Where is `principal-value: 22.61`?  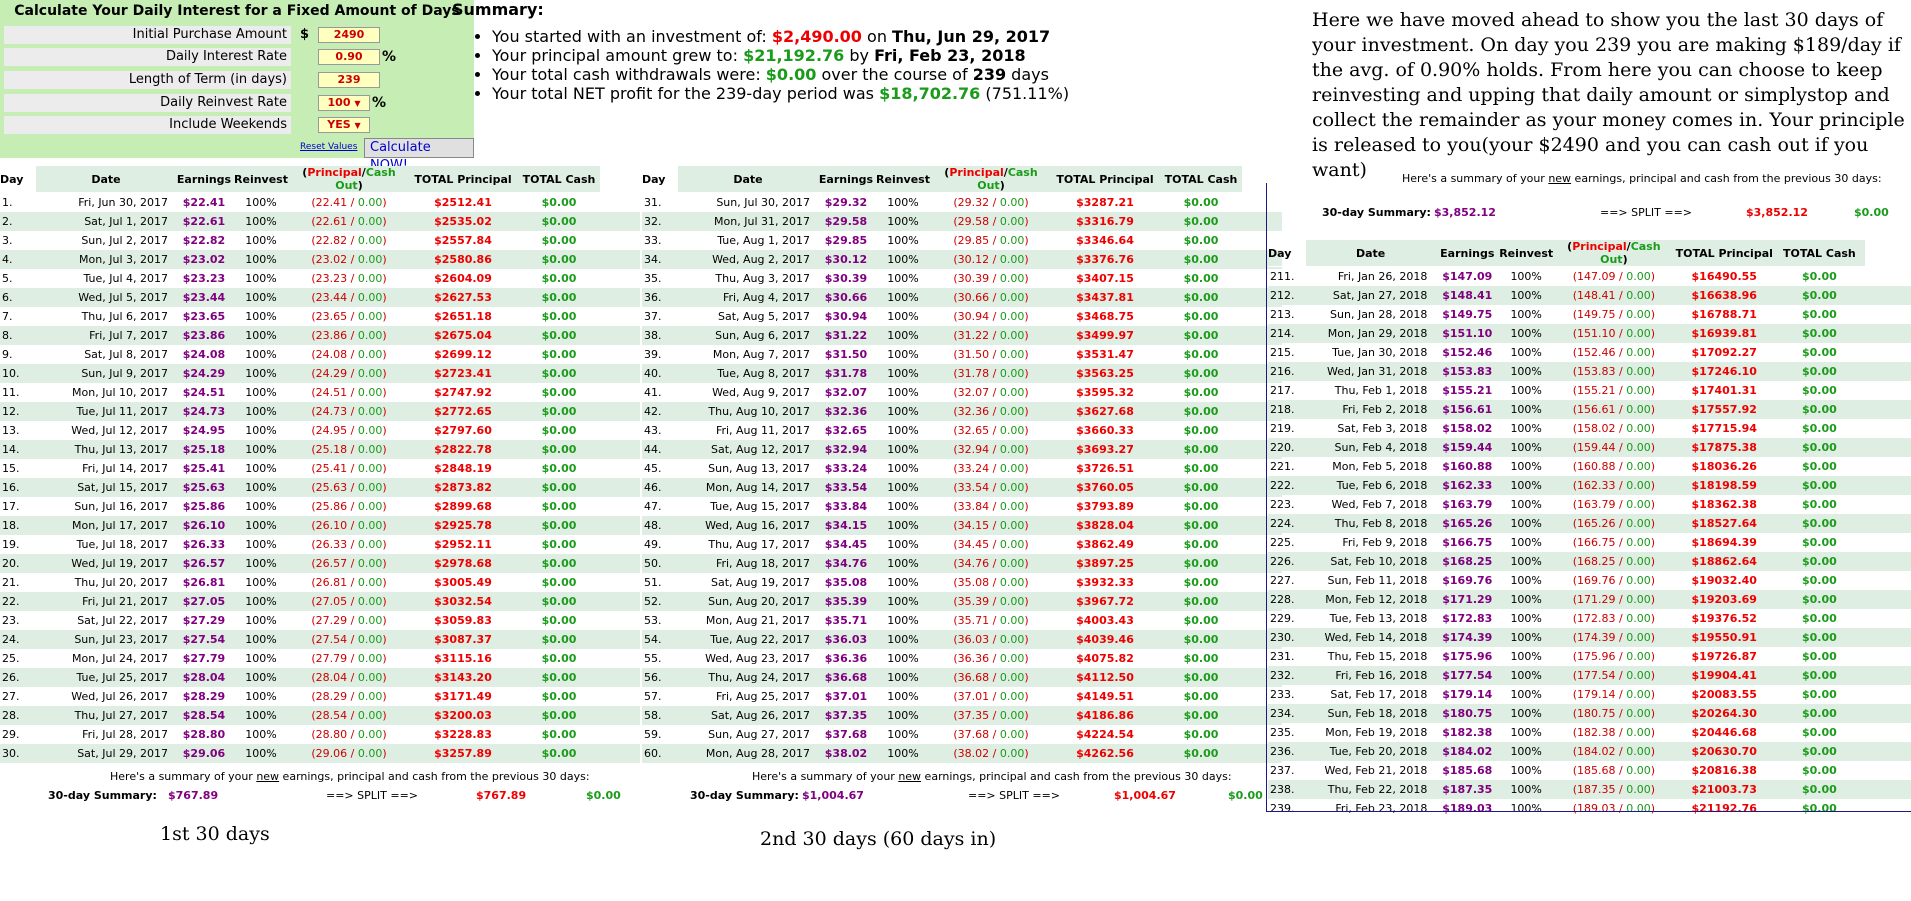 principal-value: 22.61 is located at coordinates (331, 221).